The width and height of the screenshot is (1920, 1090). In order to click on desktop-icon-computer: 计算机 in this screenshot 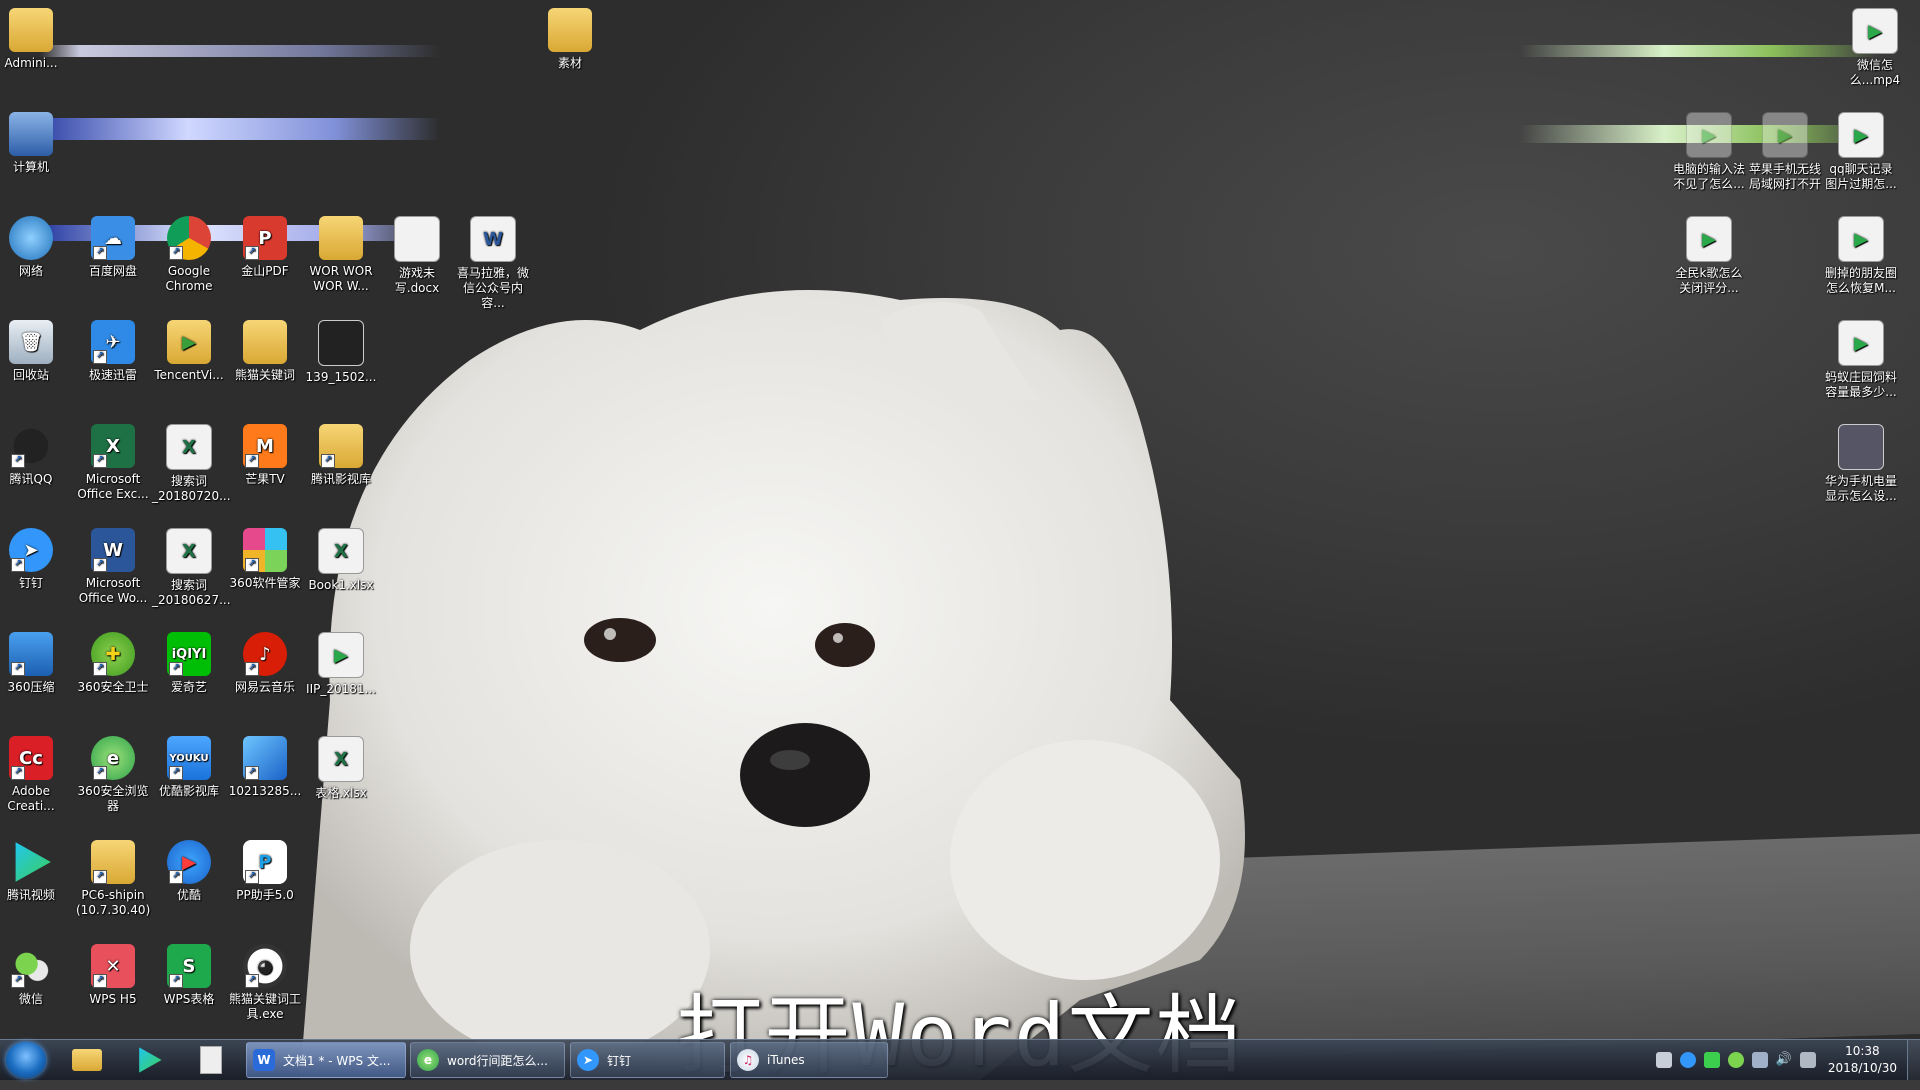, I will do `click(34, 143)`.